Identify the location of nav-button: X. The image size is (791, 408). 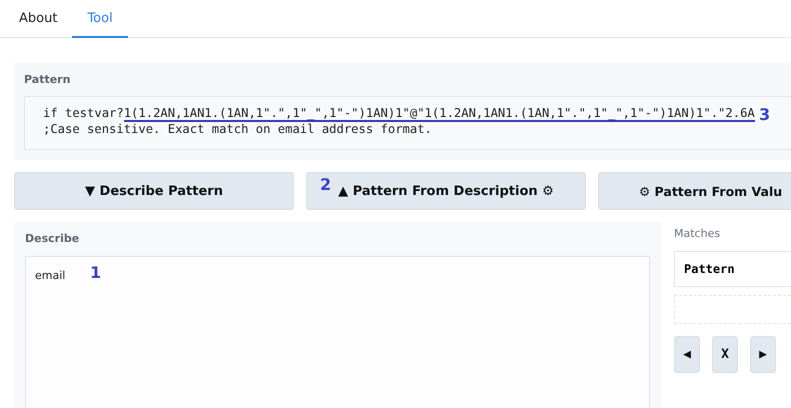
(725, 354).